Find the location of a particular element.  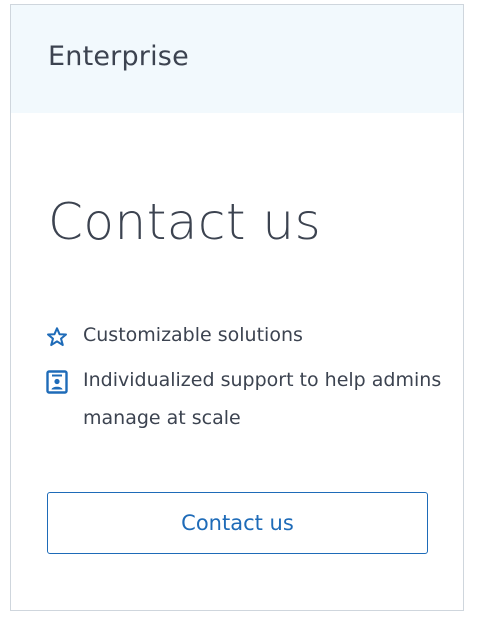

star-outline-icon is located at coordinates (57, 337).